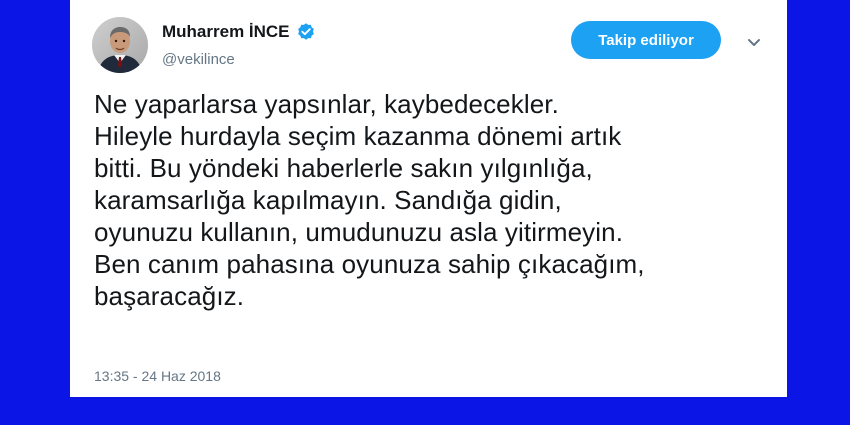 The height and width of the screenshot is (425, 850). I want to click on author-name-row: Muharrem İNCE, so click(239, 32).